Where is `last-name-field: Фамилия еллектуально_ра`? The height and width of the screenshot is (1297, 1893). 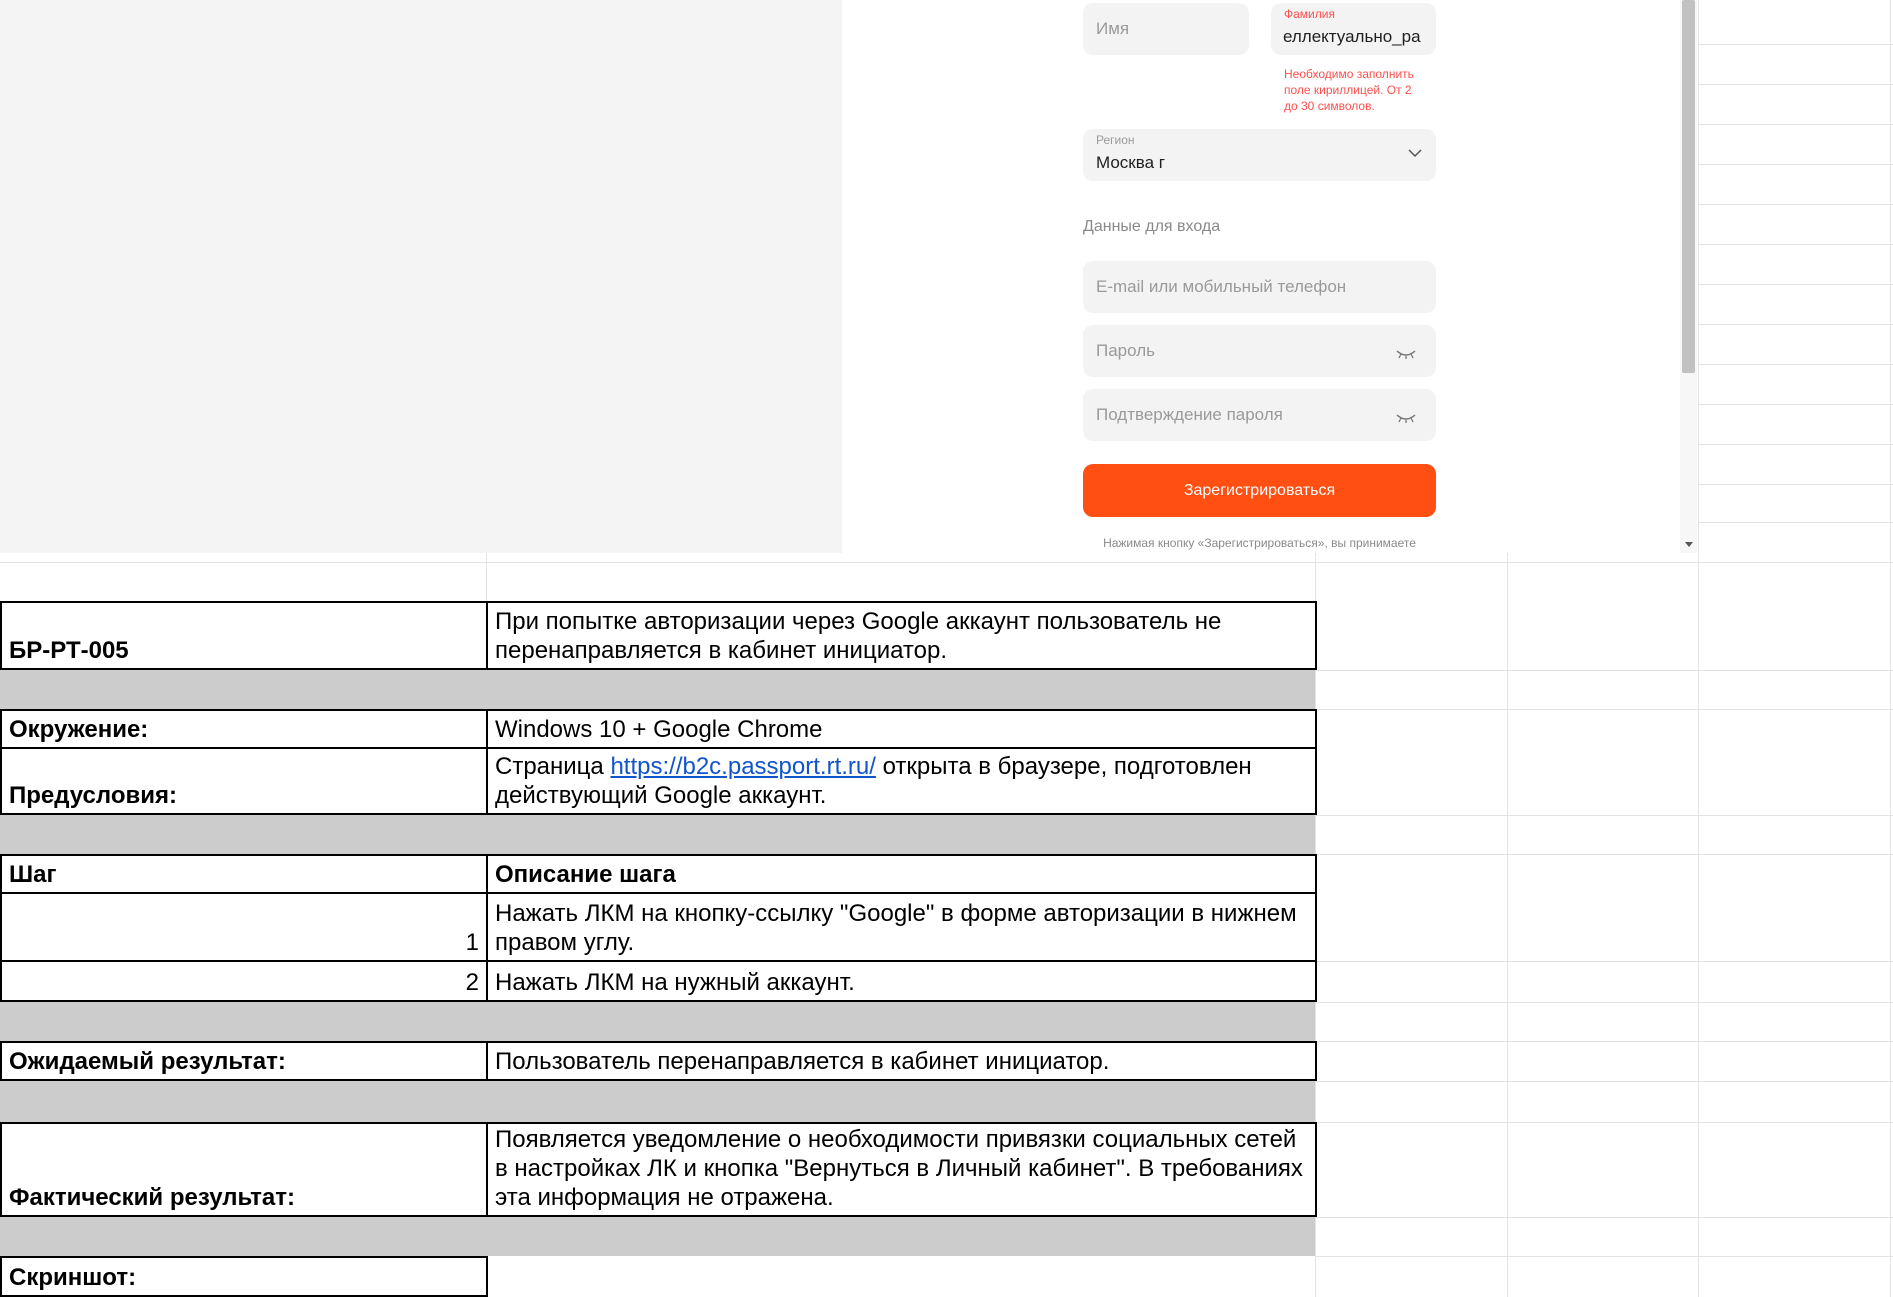
last-name-field: Фамилия еллектуально_ра is located at coordinates (1353, 29).